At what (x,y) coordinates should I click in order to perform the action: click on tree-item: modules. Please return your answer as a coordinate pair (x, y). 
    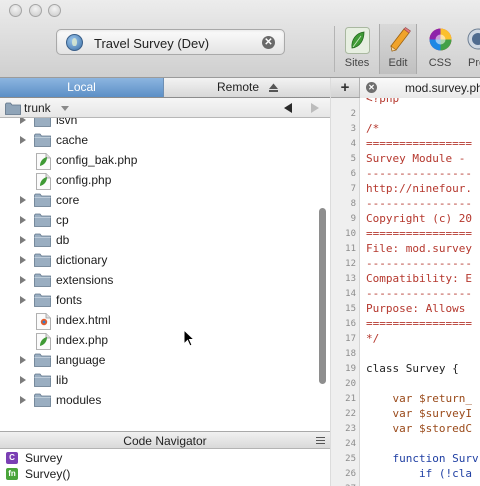
    Looking at the image, I should click on (158, 400).